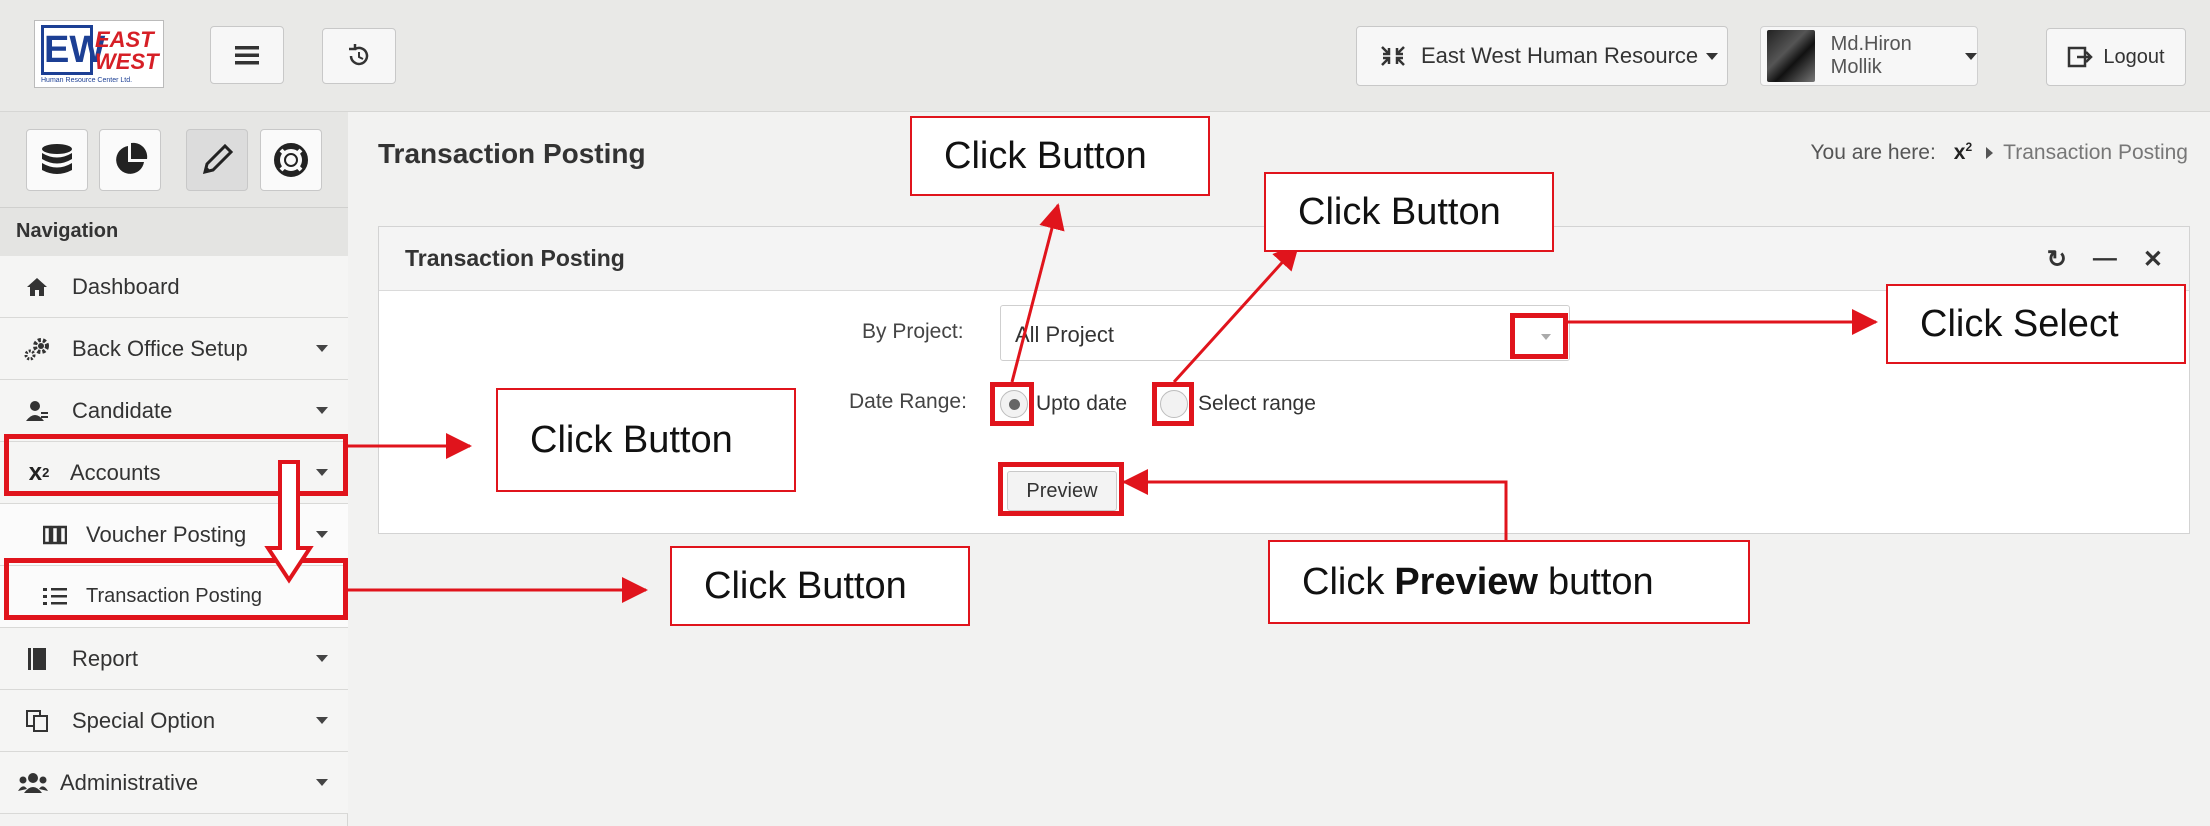  Describe the element at coordinates (1343, 581) in the screenshot. I see `callout-preview-pre: Click` at that location.